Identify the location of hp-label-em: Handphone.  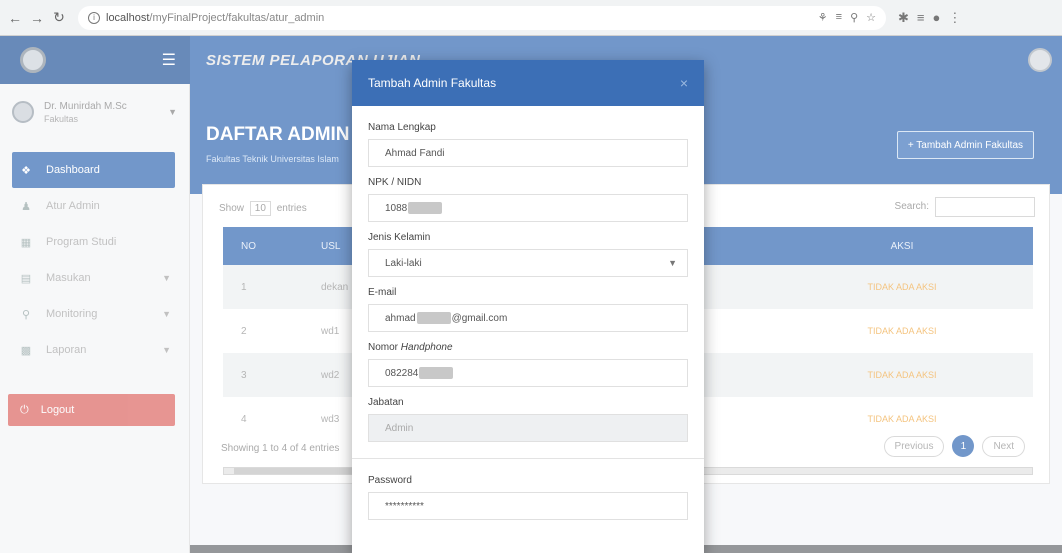
(426, 347).